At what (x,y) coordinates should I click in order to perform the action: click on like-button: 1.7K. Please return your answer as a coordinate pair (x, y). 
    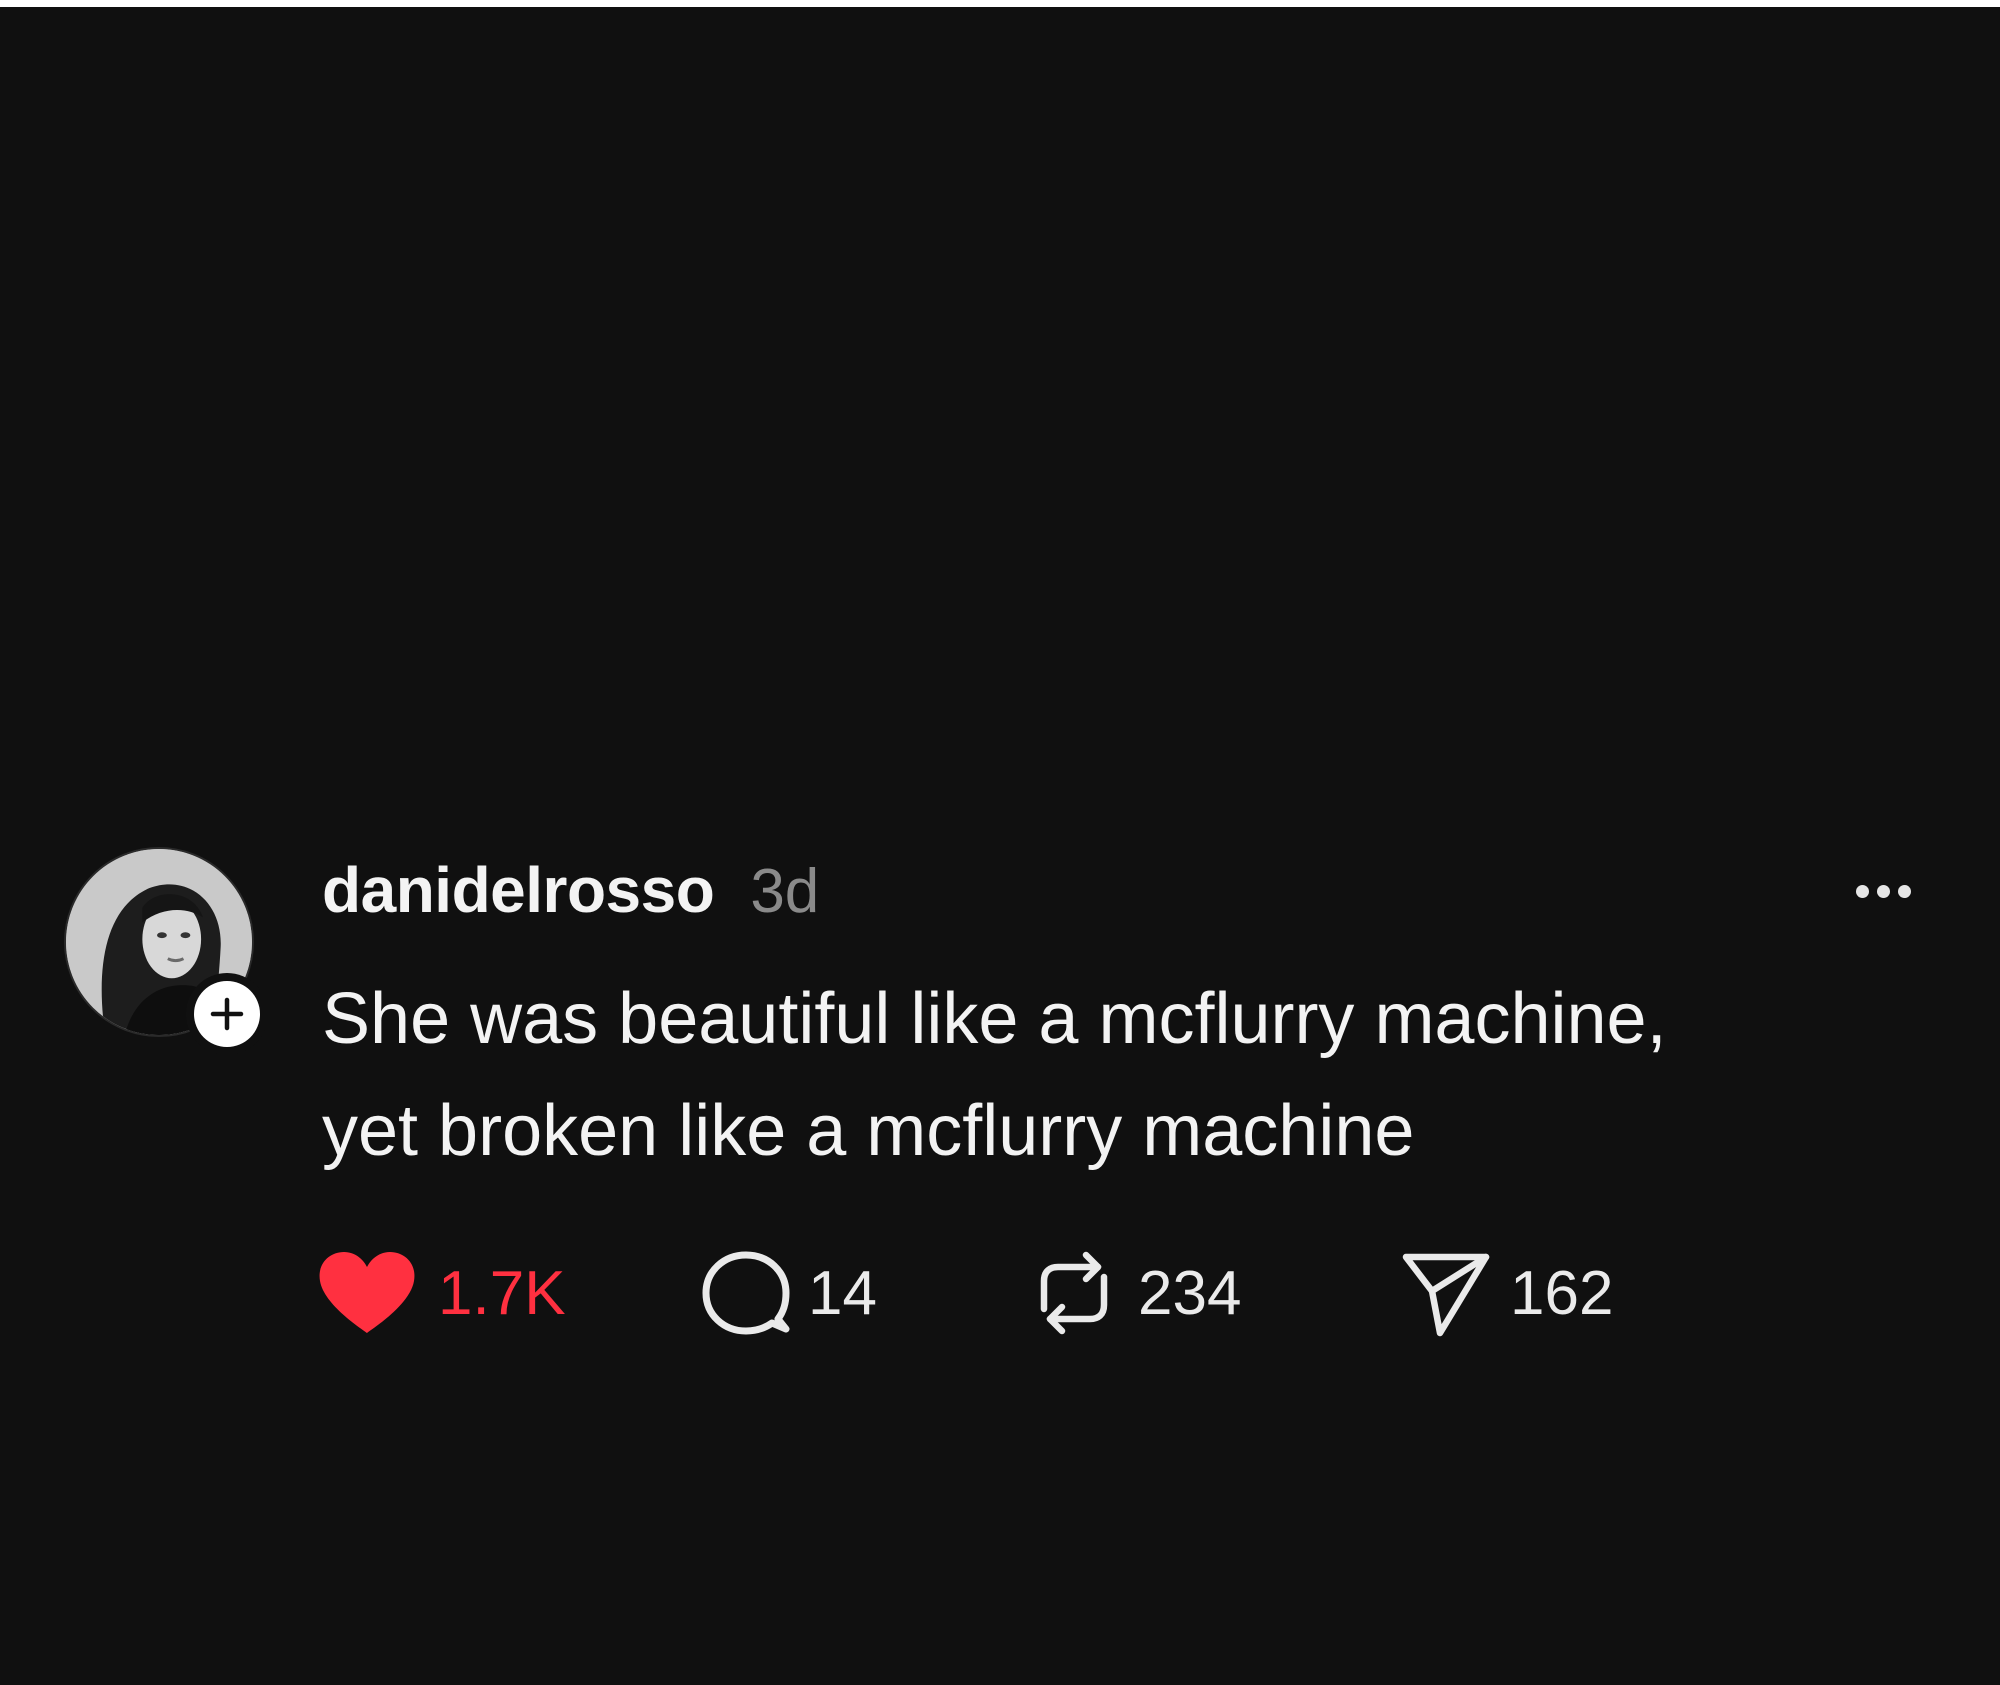
    Looking at the image, I should click on (442, 1293).